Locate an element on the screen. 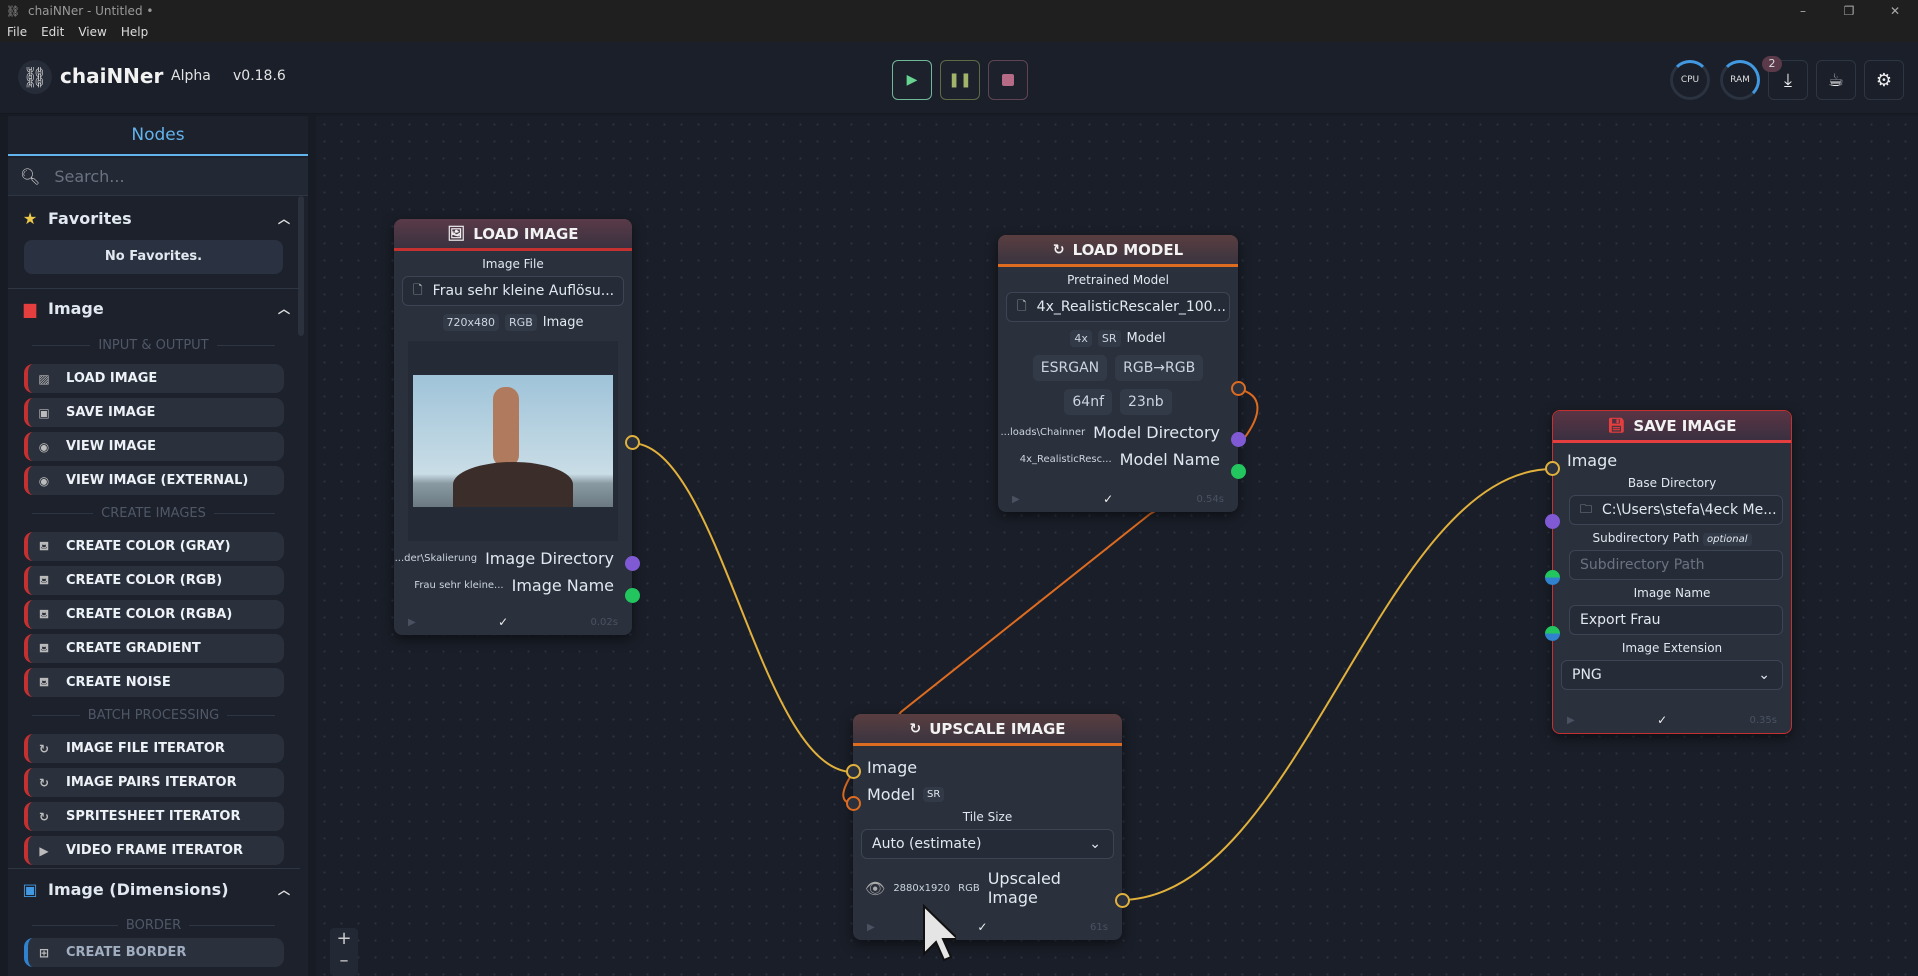  node-header: ↻ UPSCALE IMAGE is located at coordinates (987, 730).